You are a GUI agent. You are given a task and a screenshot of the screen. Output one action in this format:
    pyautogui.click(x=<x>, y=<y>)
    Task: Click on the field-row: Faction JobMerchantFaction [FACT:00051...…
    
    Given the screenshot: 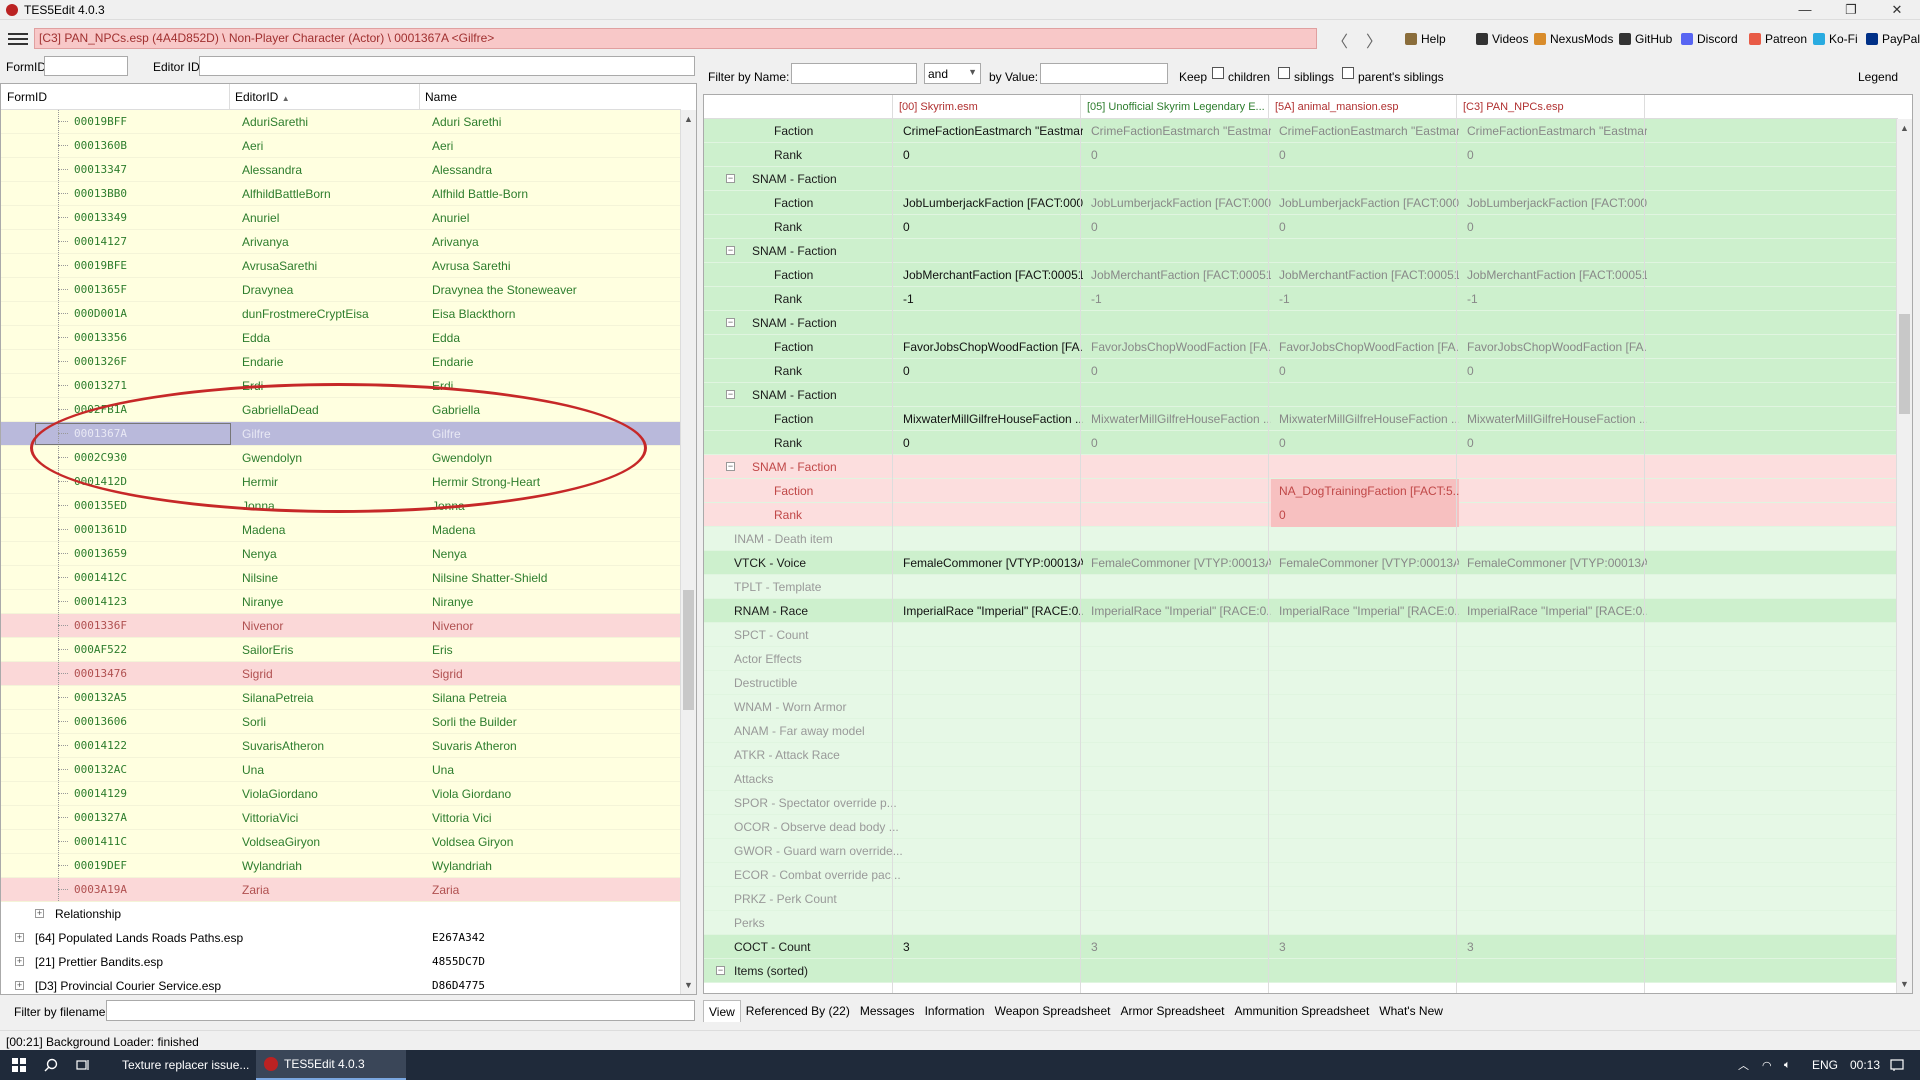 What is the action you would take?
    pyautogui.click(x=1301, y=275)
    